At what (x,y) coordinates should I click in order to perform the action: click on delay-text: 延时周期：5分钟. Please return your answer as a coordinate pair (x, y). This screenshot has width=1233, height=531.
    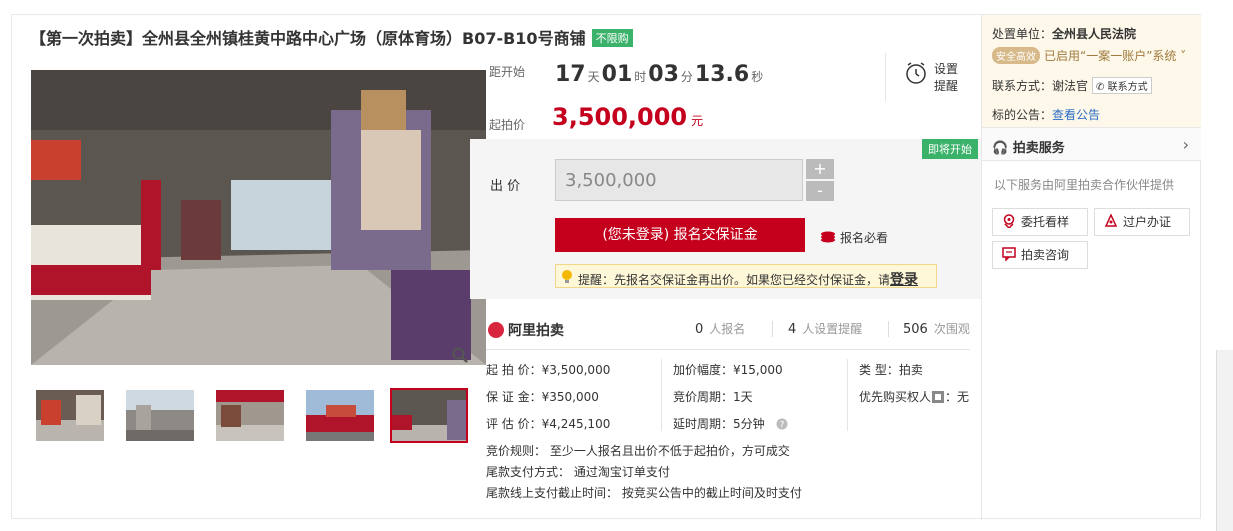
    Looking at the image, I should click on (719, 424).